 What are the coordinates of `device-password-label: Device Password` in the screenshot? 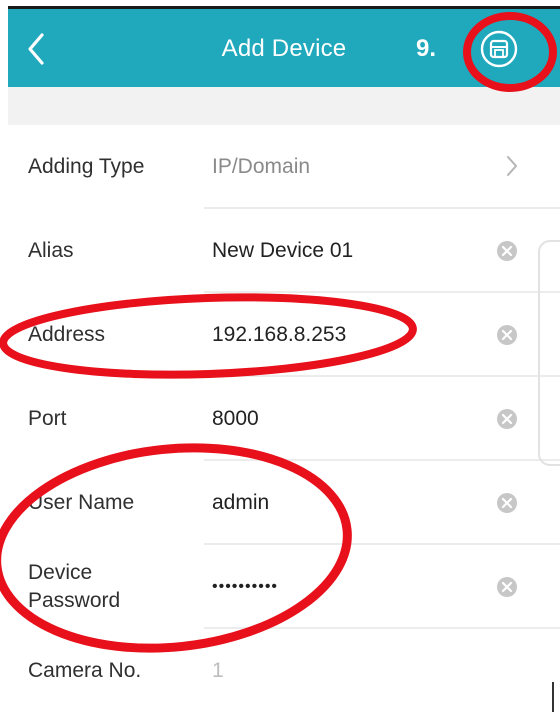 It's located at (74, 586).